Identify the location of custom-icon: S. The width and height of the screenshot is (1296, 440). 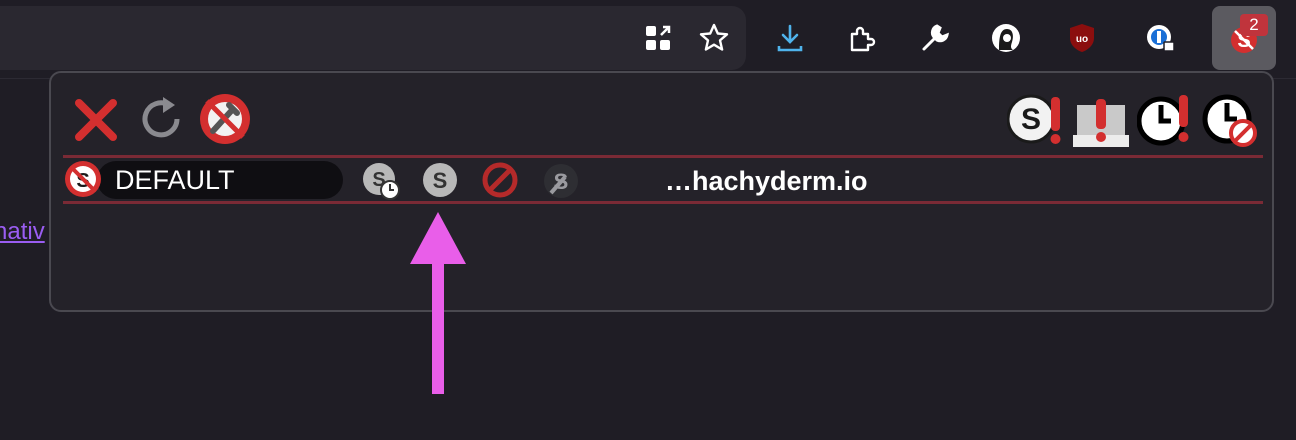
(561, 181).